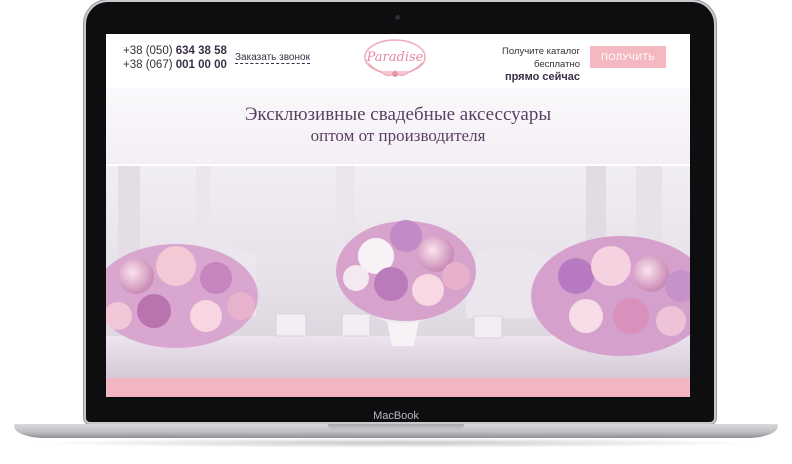 The width and height of the screenshot is (792, 464). I want to click on get-catalog-button: ПОЛУЧИТЬ, so click(628, 57).